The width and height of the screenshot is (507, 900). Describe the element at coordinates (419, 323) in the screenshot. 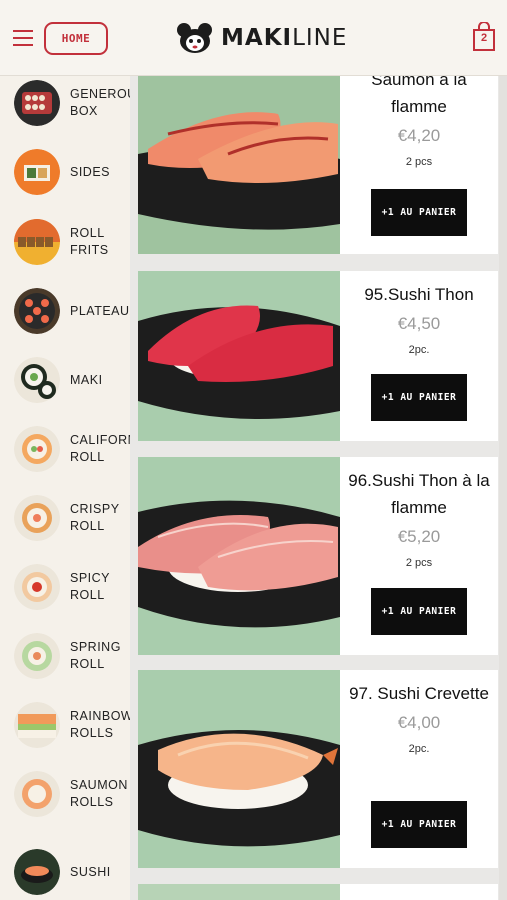

I see `product-price: €4,50` at that location.